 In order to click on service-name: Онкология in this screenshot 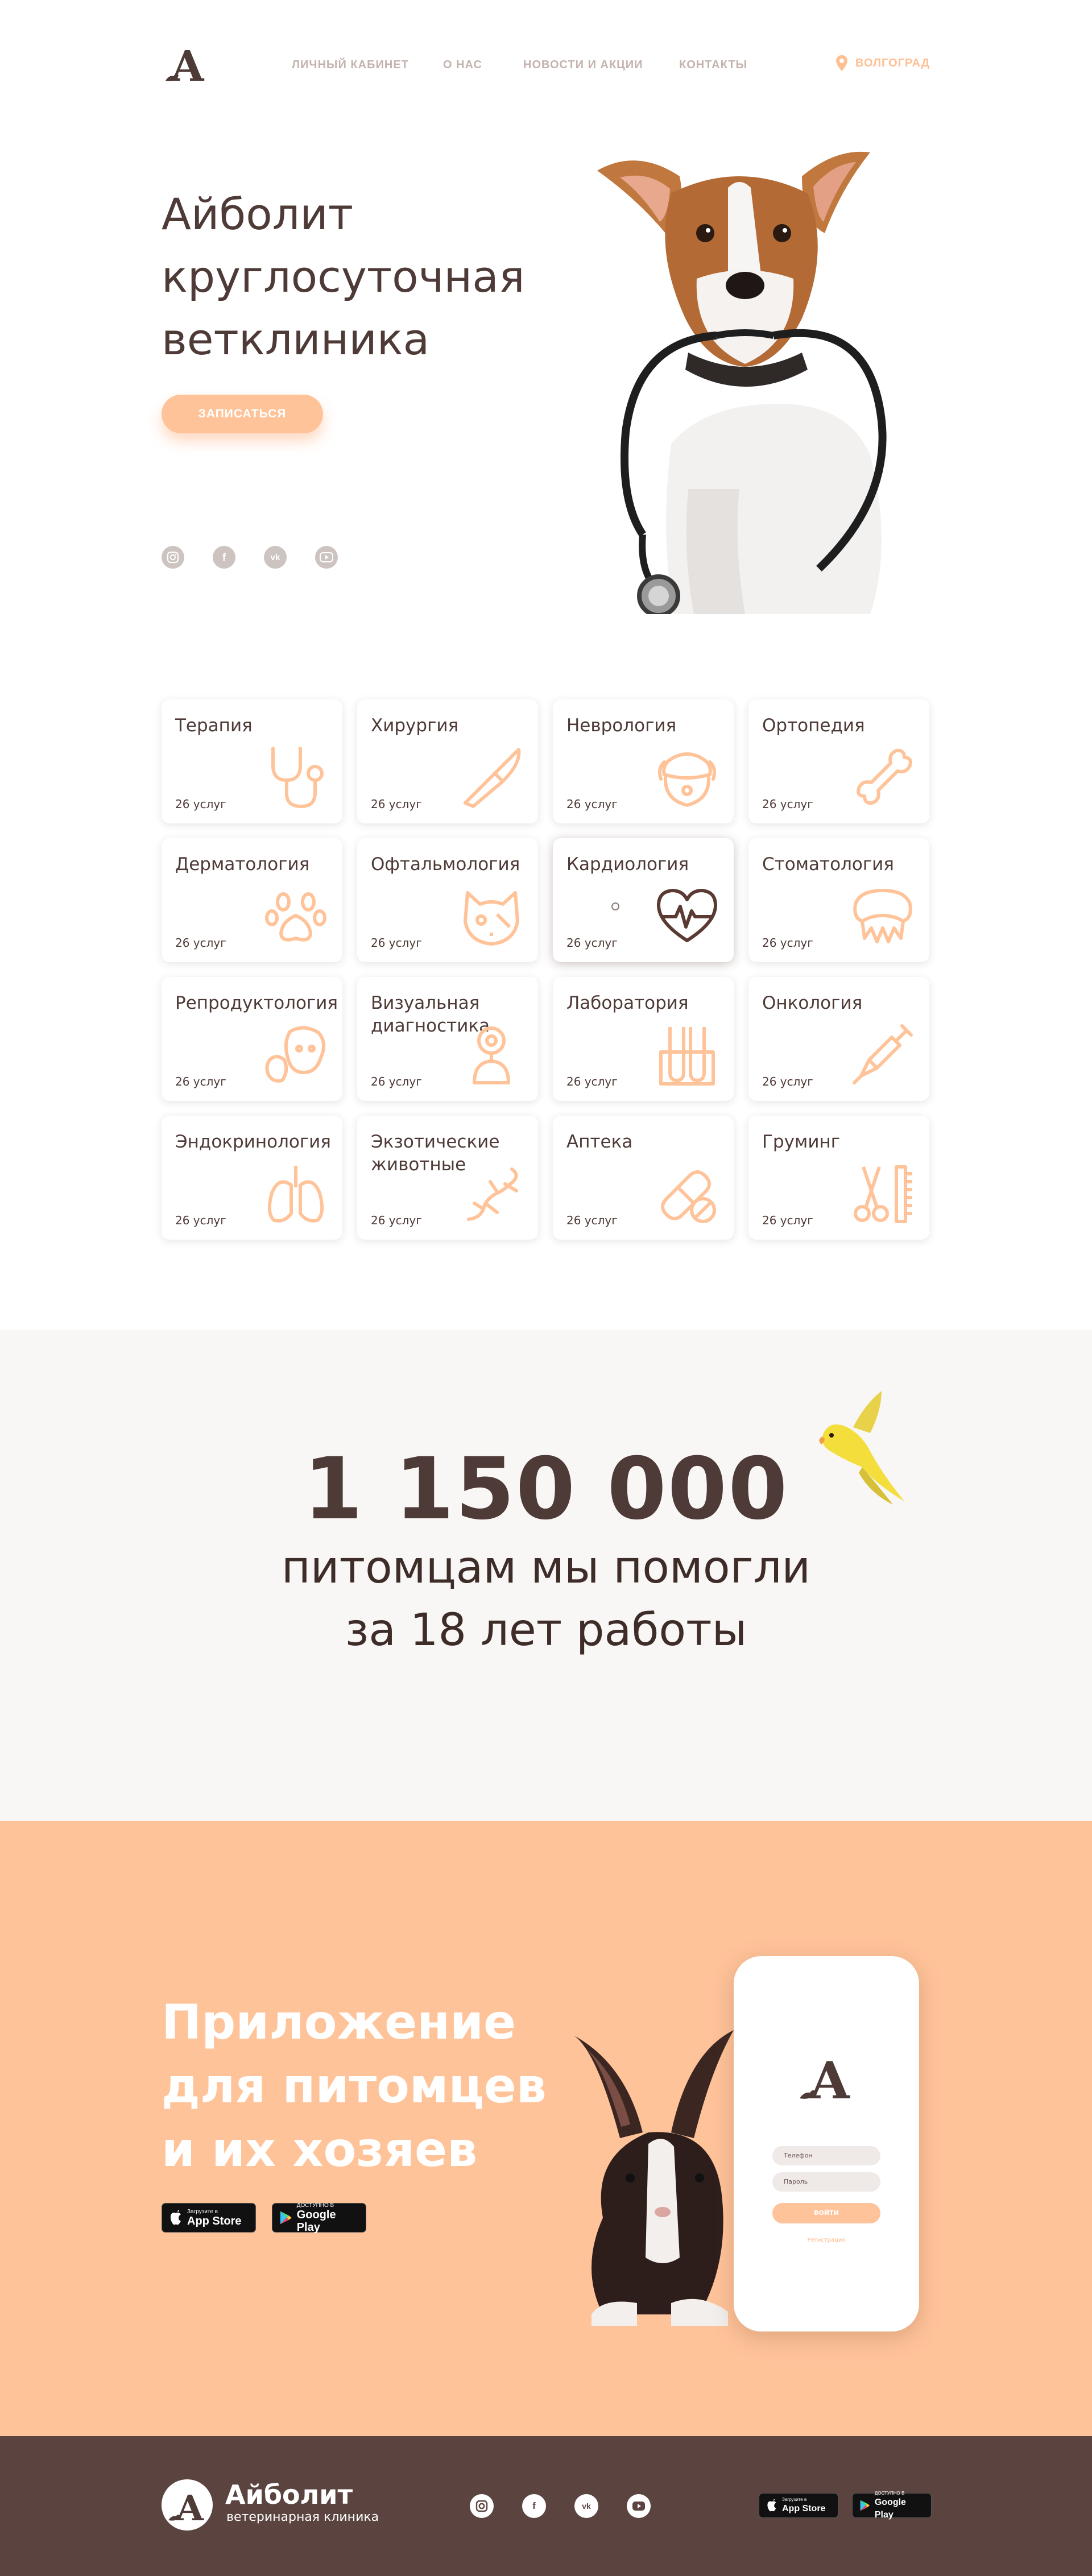, I will do `click(812, 1003)`.